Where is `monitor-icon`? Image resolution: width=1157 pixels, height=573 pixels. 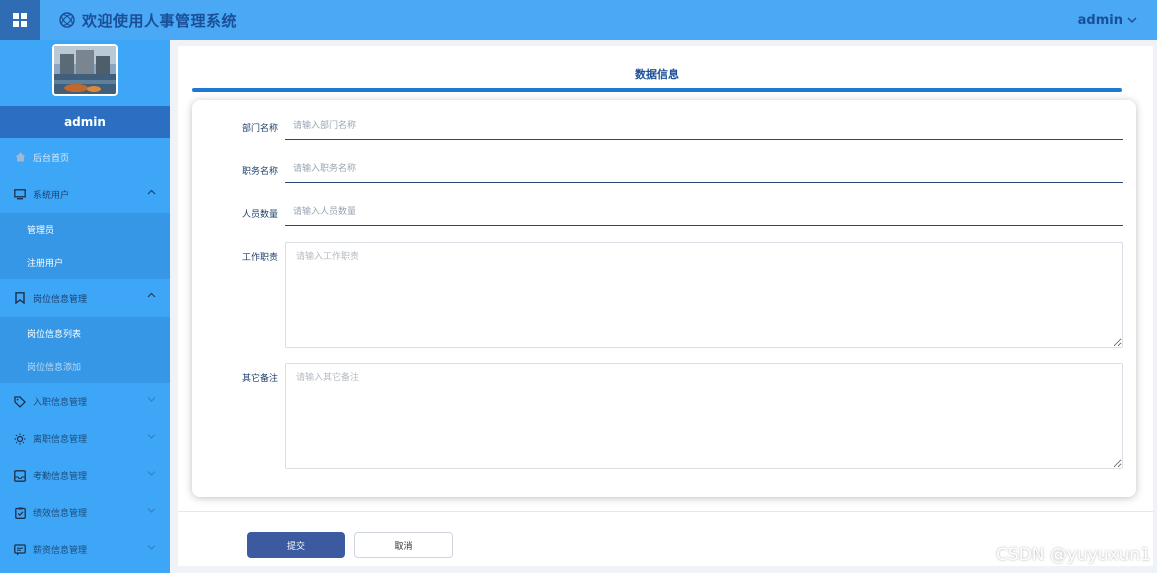
monitor-icon is located at coordinates (20, 195).